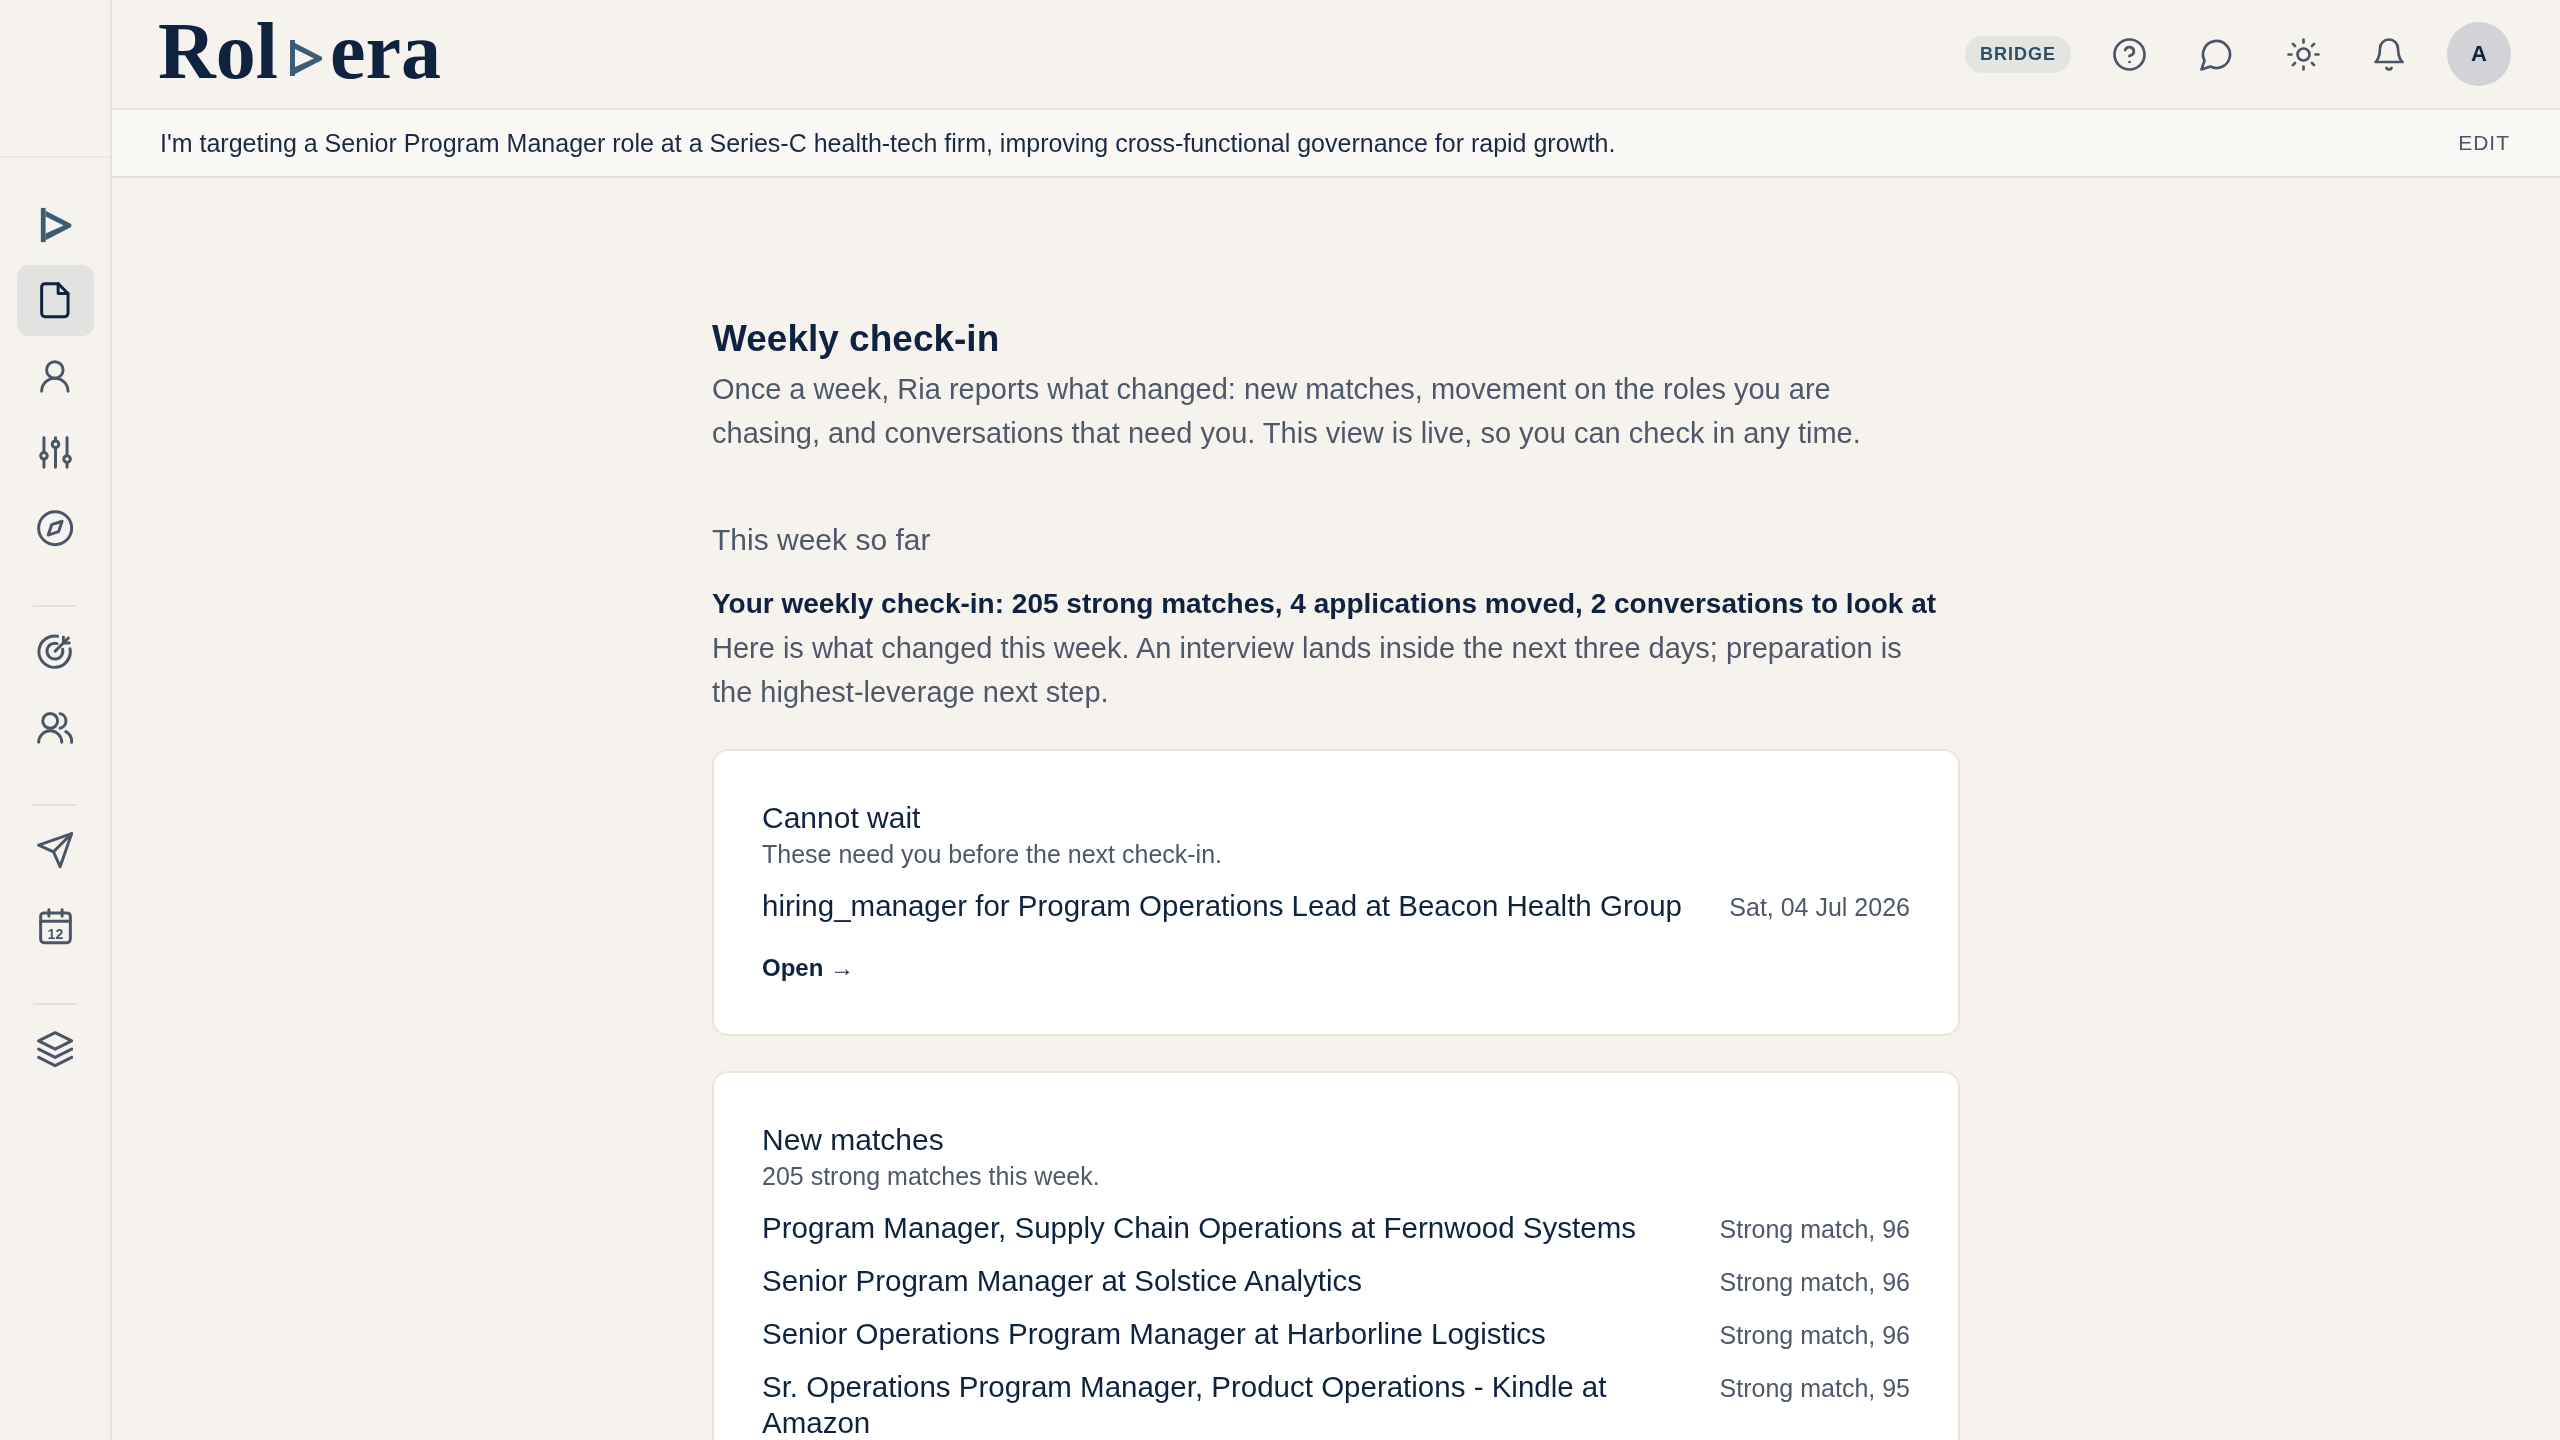  I want to click on logo-text: era, so click(385, 51).